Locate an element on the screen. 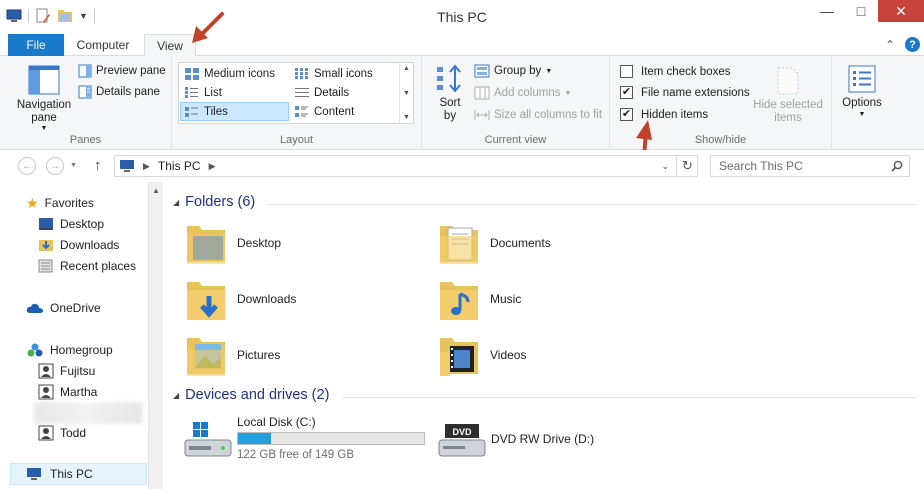 Image resolution: width=924 pixels, height=489 pixels. address-dropdown-icon: ⌄ is located at coordinates (665, 166).